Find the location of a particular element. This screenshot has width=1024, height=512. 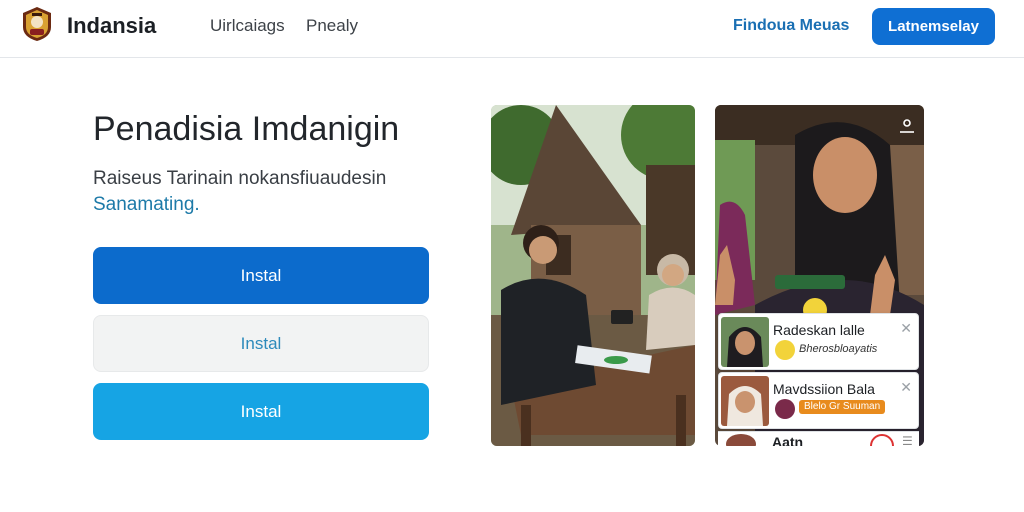

village-meeting-photo is located at coordinates (593, 275).